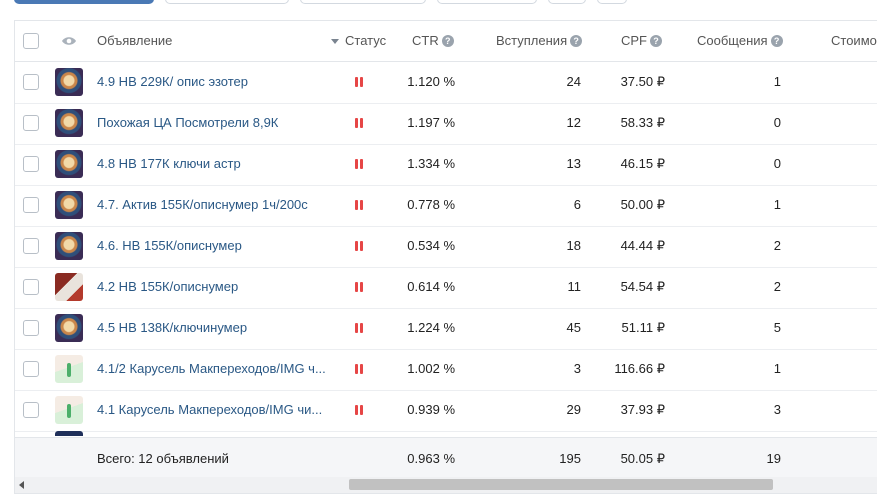 The height and width of the screenshot is (504, 877). I want to click on messages-value: 3, so click(777, 409).